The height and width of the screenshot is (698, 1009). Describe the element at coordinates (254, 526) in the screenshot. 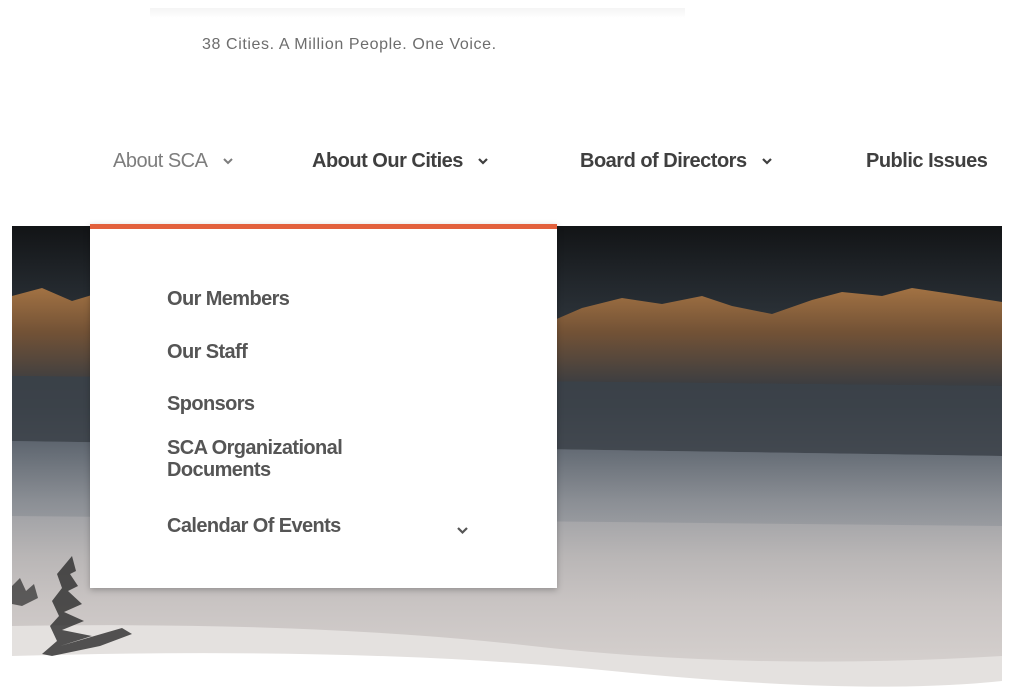

I see `menu-item-calendar-of-events: Calendar Of Events` at that location.